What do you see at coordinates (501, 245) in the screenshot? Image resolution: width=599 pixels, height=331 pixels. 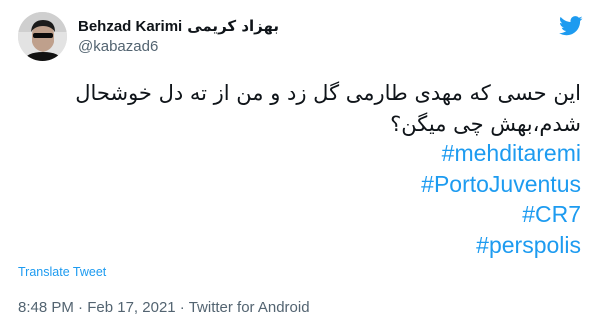 I see `hashtag-perspolis: #perspolis` at bounding box center [501, 245].